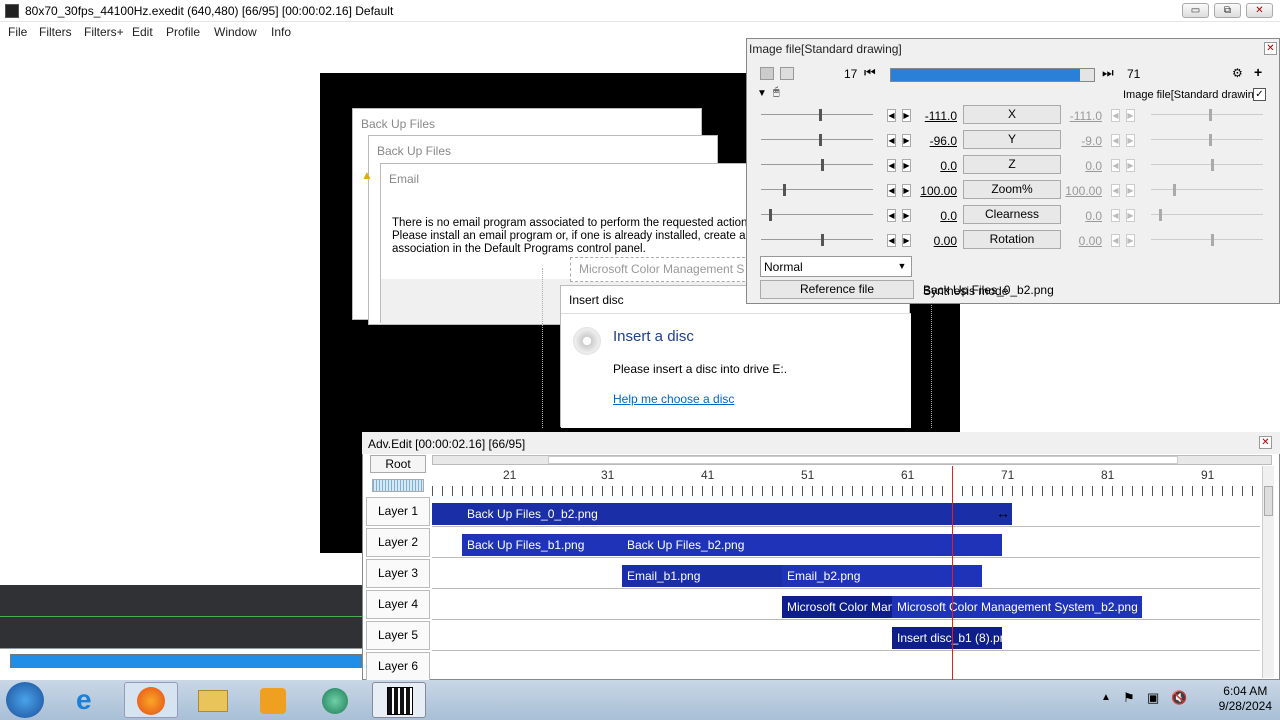  I want to click on layer-6-row, so click(846, 666).